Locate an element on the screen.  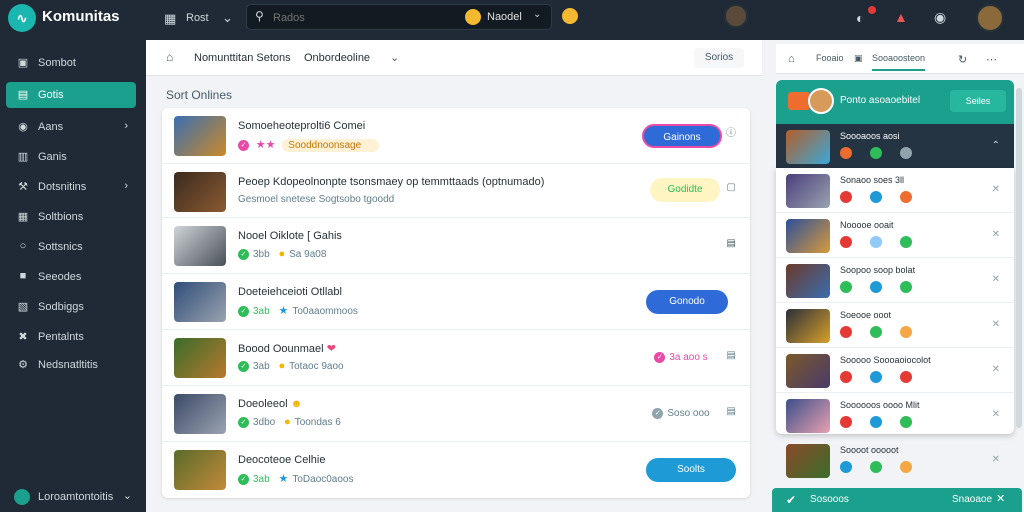
tab-fooaio: Fooaio is located at coordinates (830, 58).